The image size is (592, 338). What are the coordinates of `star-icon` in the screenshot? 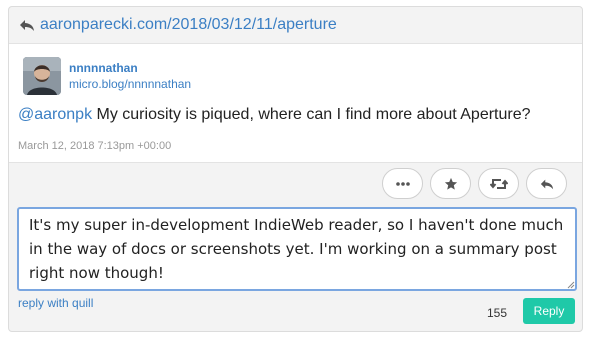 It's located at (450, 183).